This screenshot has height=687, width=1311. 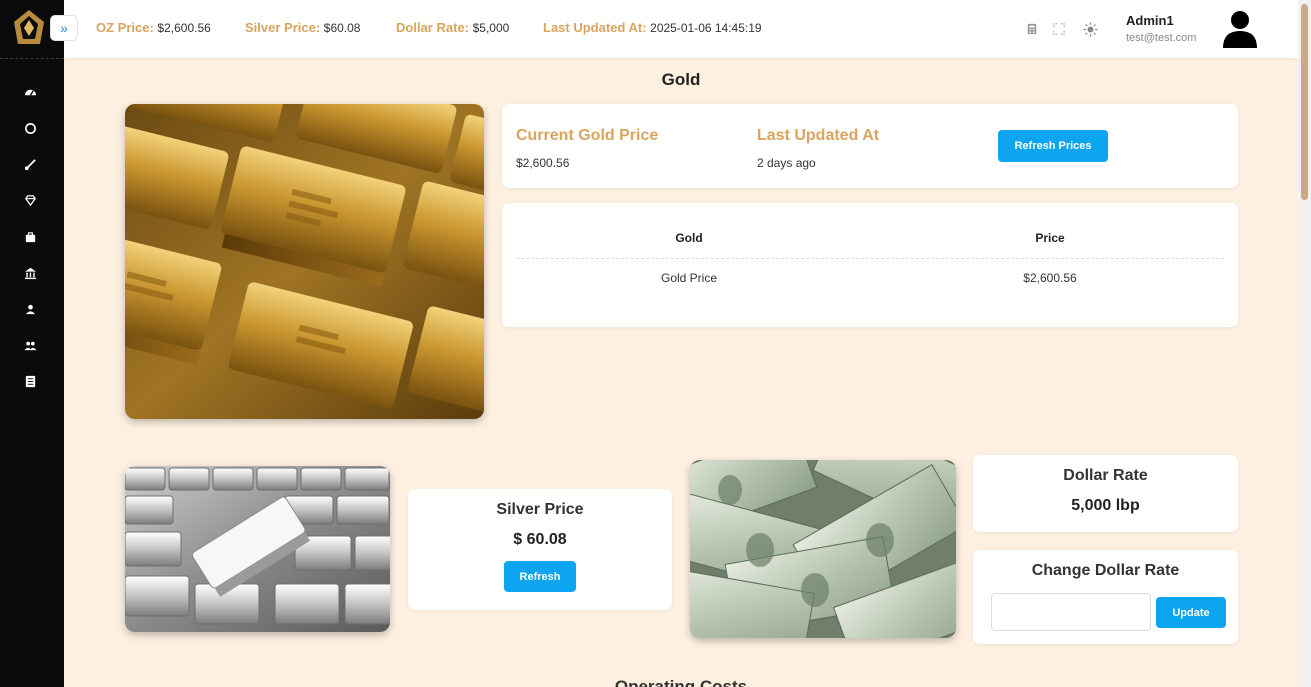 I want to click on last-updated-value: 2 days ago, so click(x=786, y=163).